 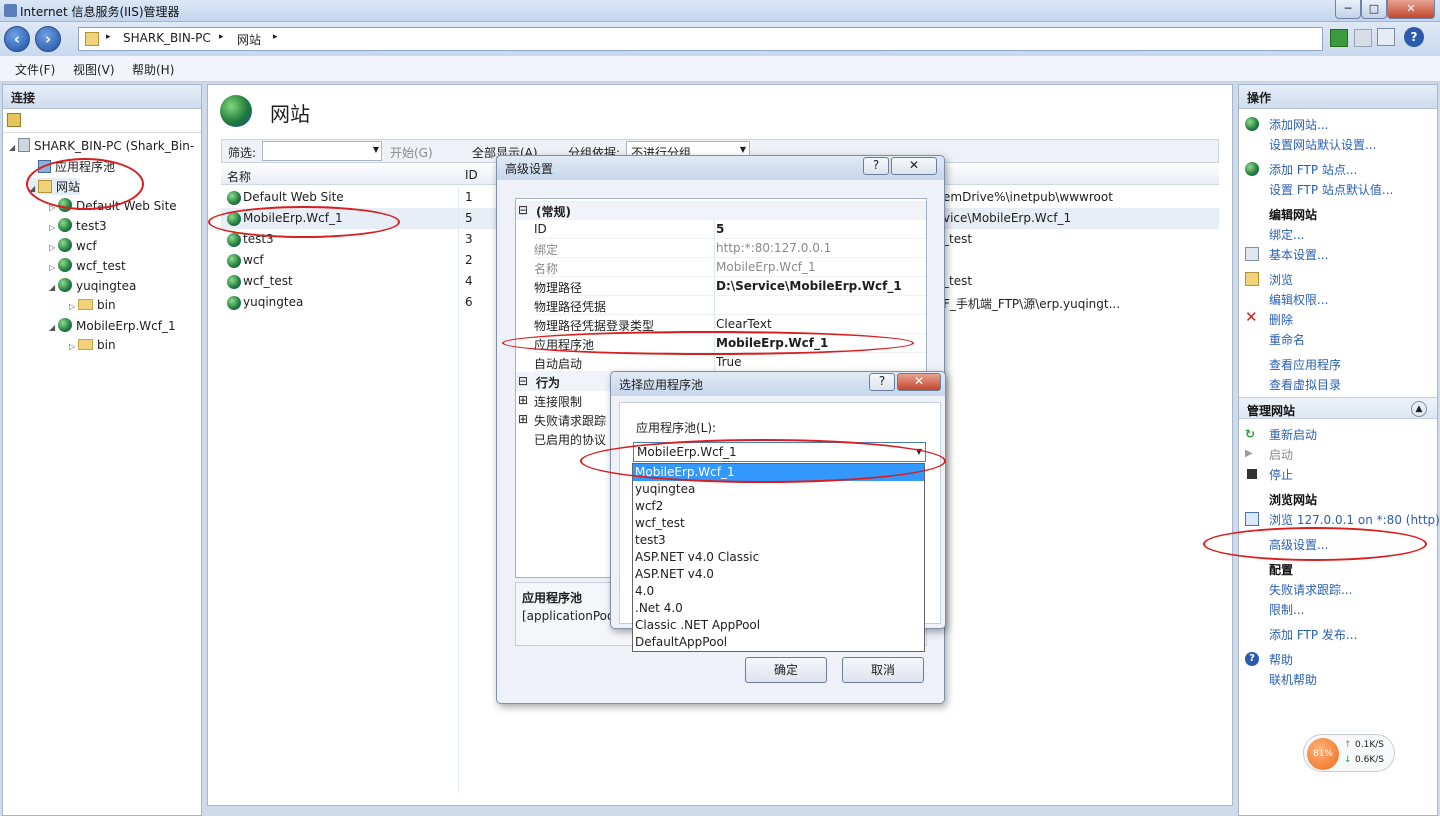 I want to click on property-row-physical-path: 物理路径 D:\Service\MobileErp.Wcf_1, so click(x=730, y=286).